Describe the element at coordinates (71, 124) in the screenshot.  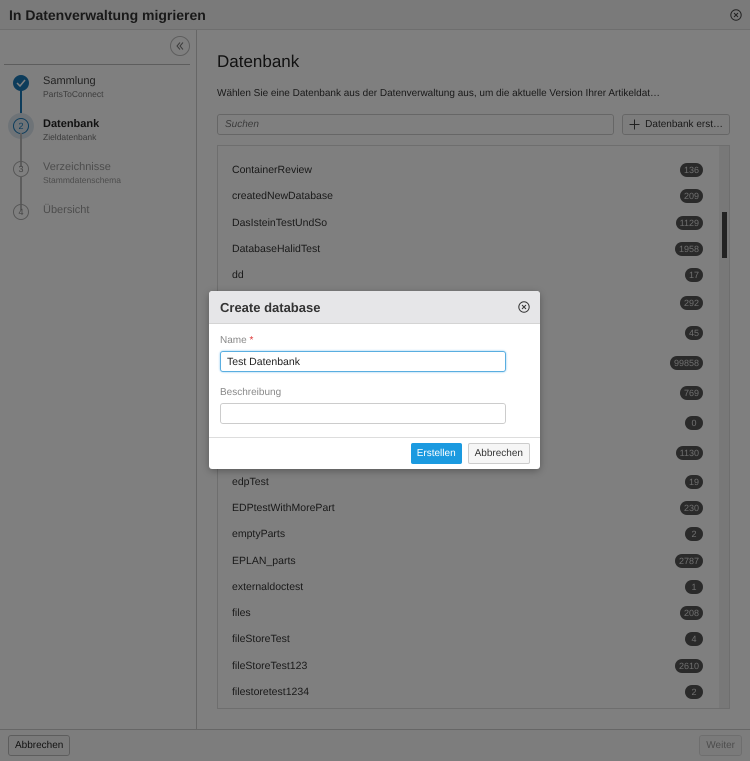
I see `step-title: Datenbank` at that location.